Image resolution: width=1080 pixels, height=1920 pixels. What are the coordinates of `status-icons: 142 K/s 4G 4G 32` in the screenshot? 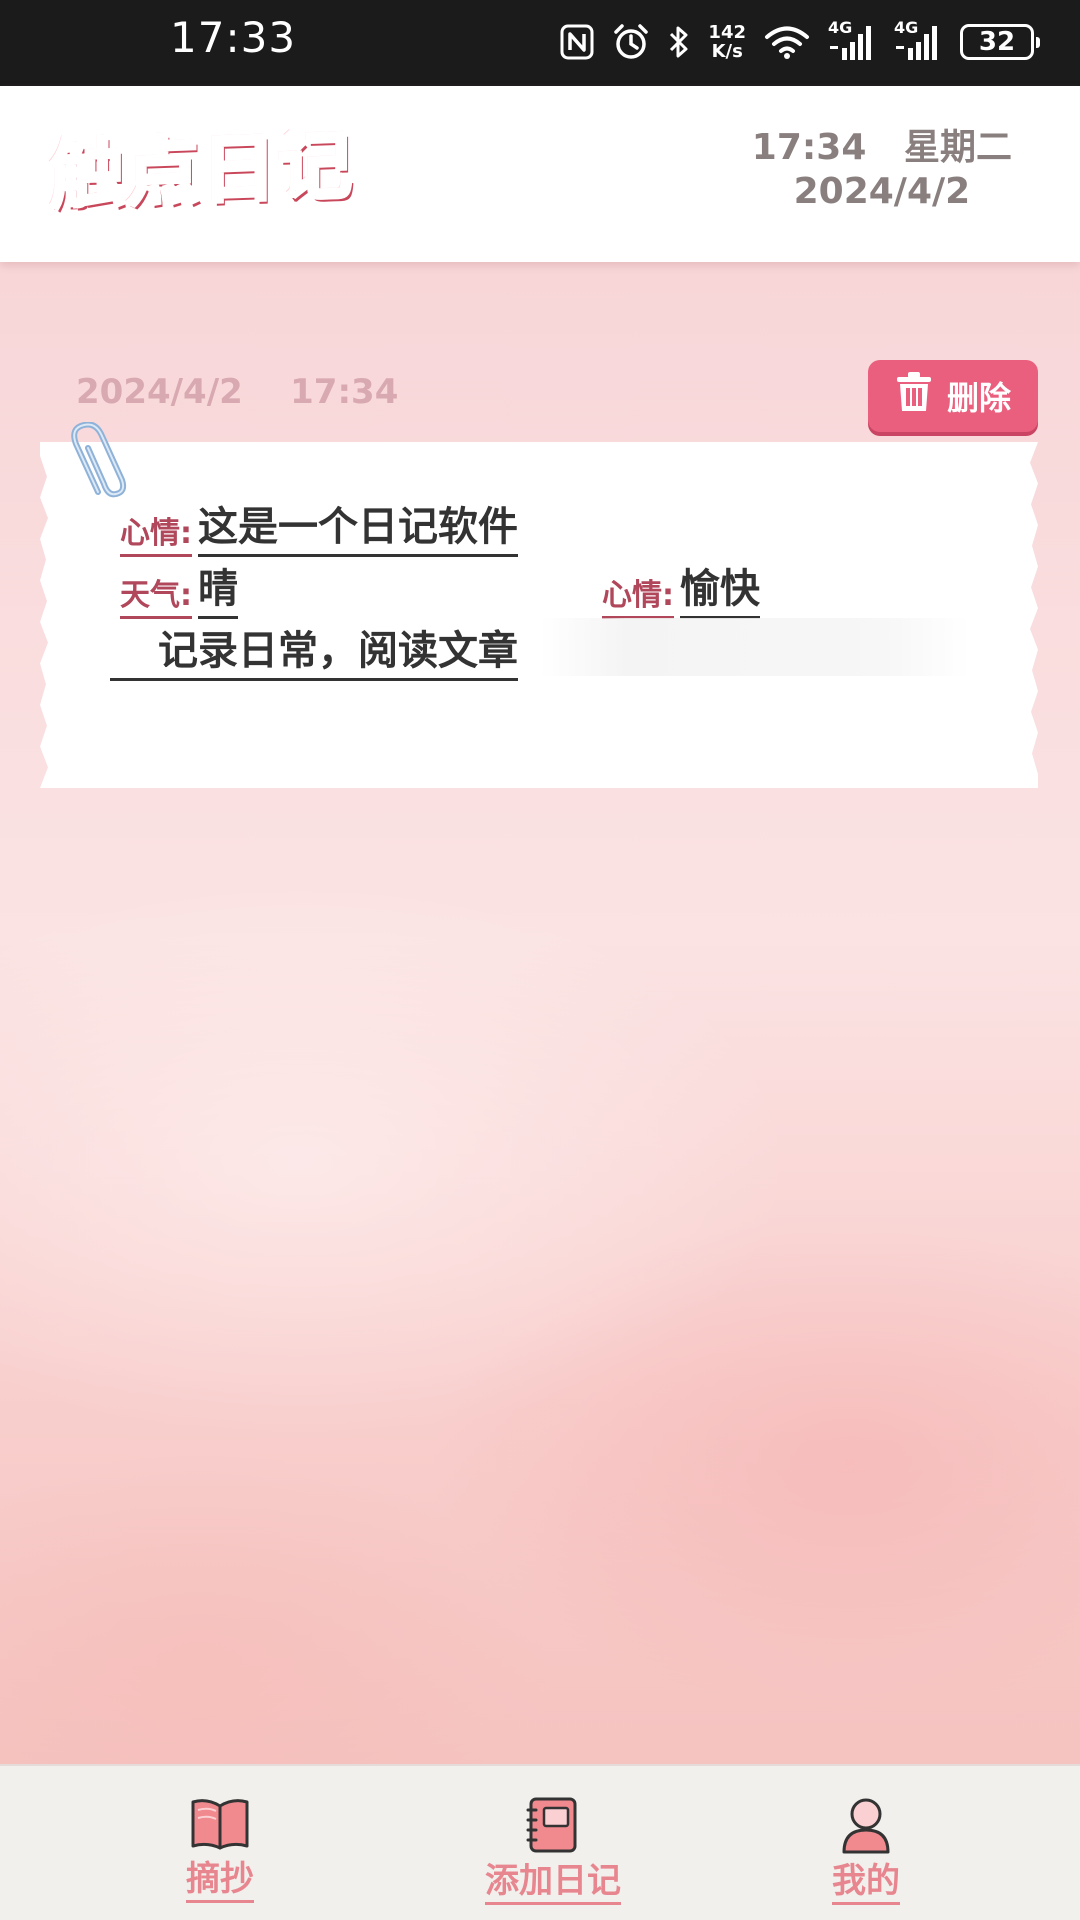 It's located at (800, 42).